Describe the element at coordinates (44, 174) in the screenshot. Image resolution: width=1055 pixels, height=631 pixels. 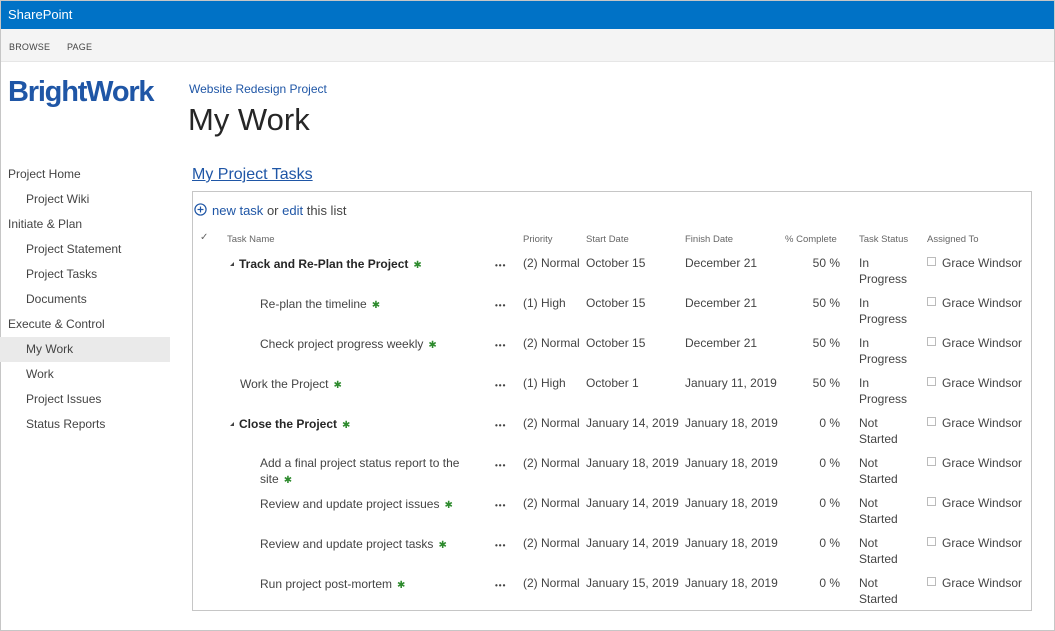
I see `nav-item-label: Project Home` at that location.